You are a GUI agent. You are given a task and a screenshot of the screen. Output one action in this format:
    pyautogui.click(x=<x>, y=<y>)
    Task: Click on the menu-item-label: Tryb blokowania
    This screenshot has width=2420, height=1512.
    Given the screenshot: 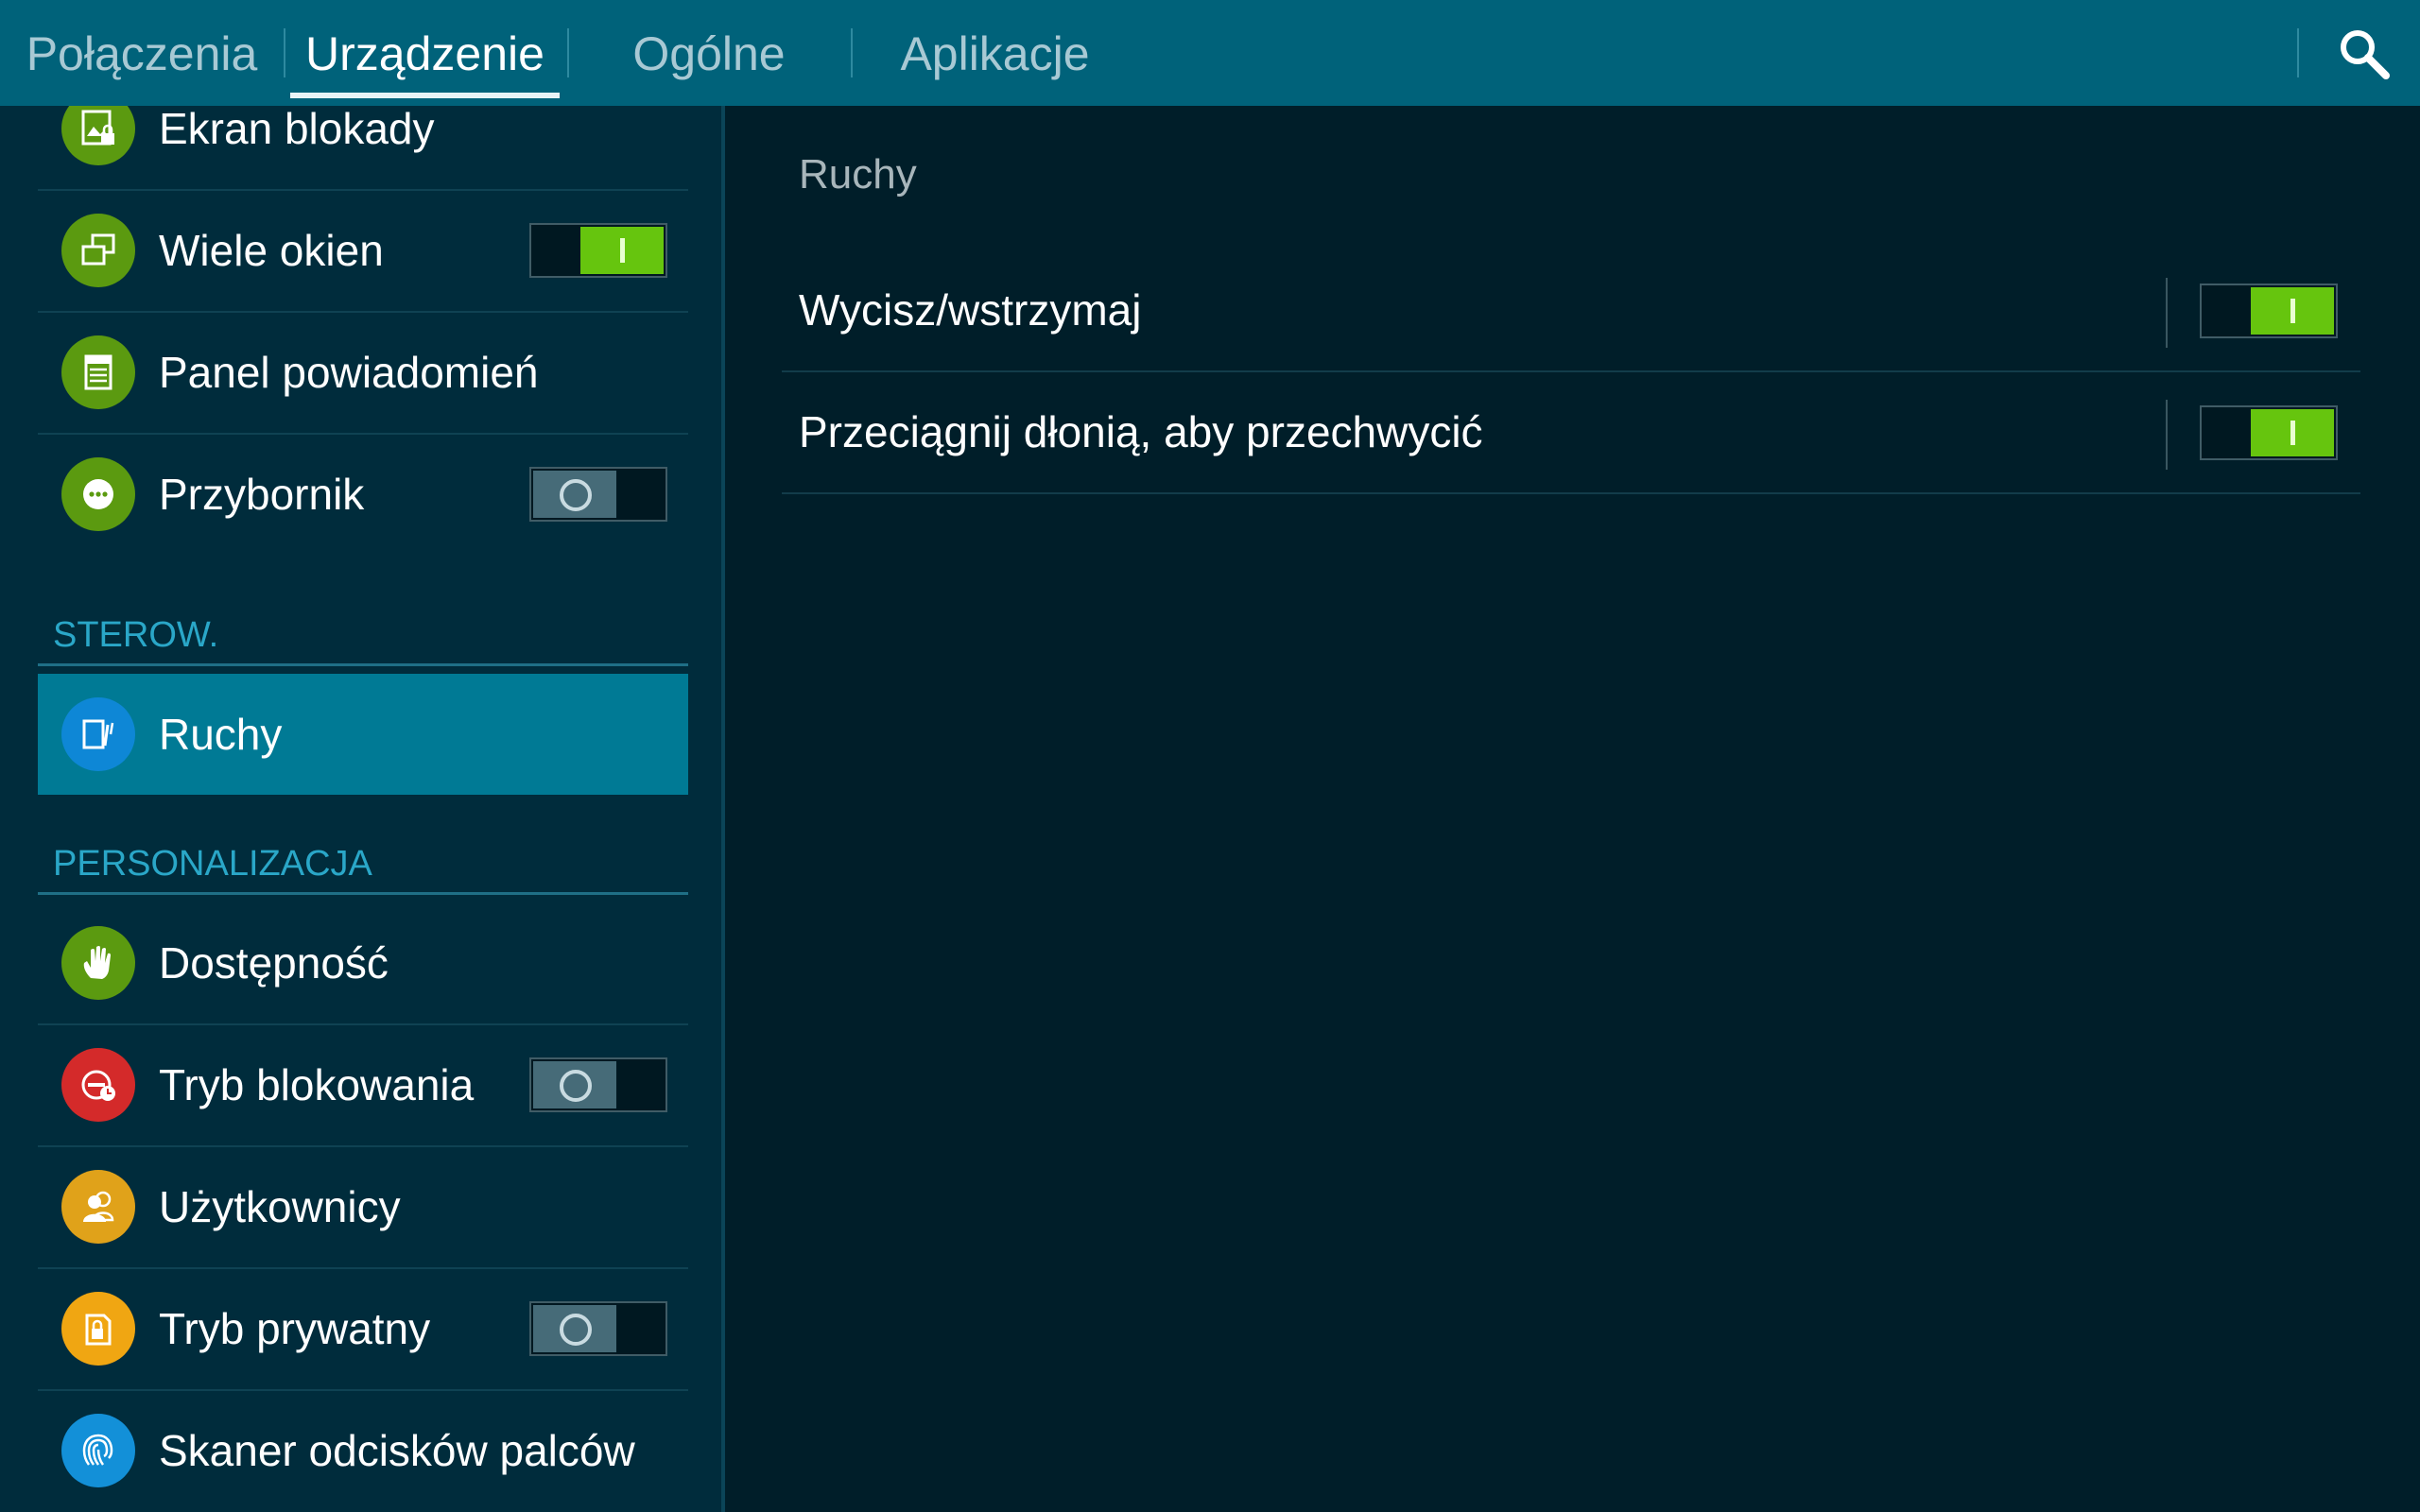 What is the action you would take?
    pyautogui.click(x=317, y=1084)
    